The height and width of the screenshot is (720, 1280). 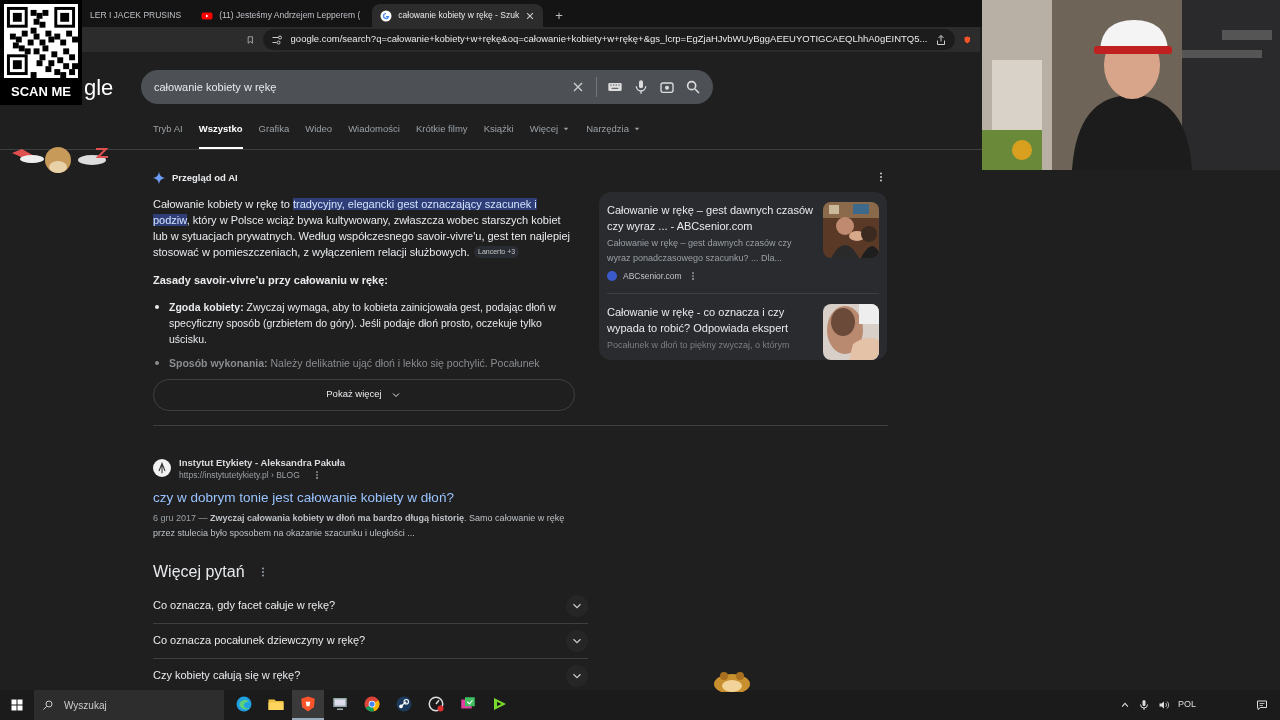 I want to click on overview-subheading: Zasady savoir-vivre'u przy całowaniu w rękę:, so click(x=271, y=280).